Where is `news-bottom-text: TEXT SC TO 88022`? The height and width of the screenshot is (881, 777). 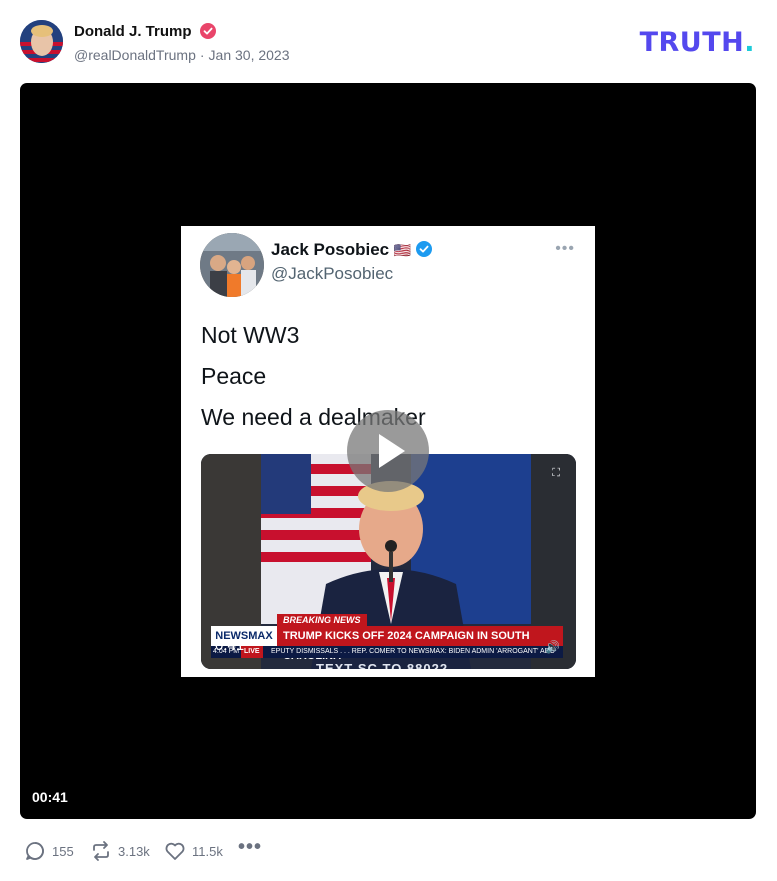 news-bottom-text: TEXT SC TO 88022 is located at coordinates (382, 665).